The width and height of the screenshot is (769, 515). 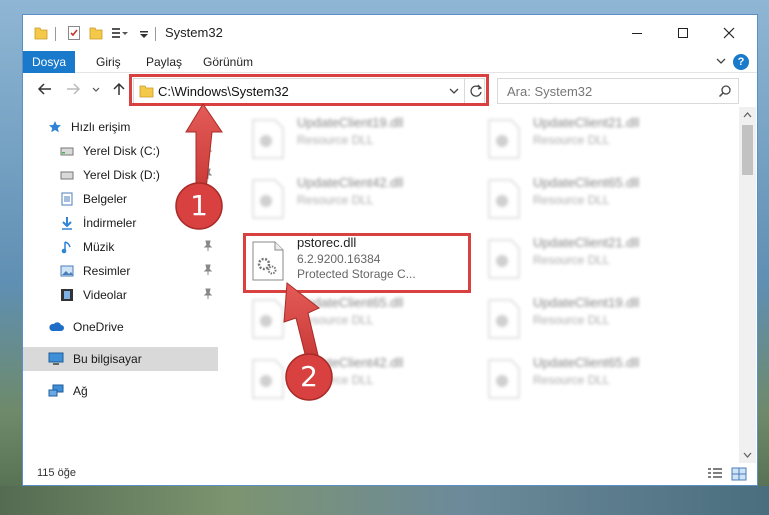 I want to click on sidebar-item-label: OneDrive, so click(x=98, y=327).